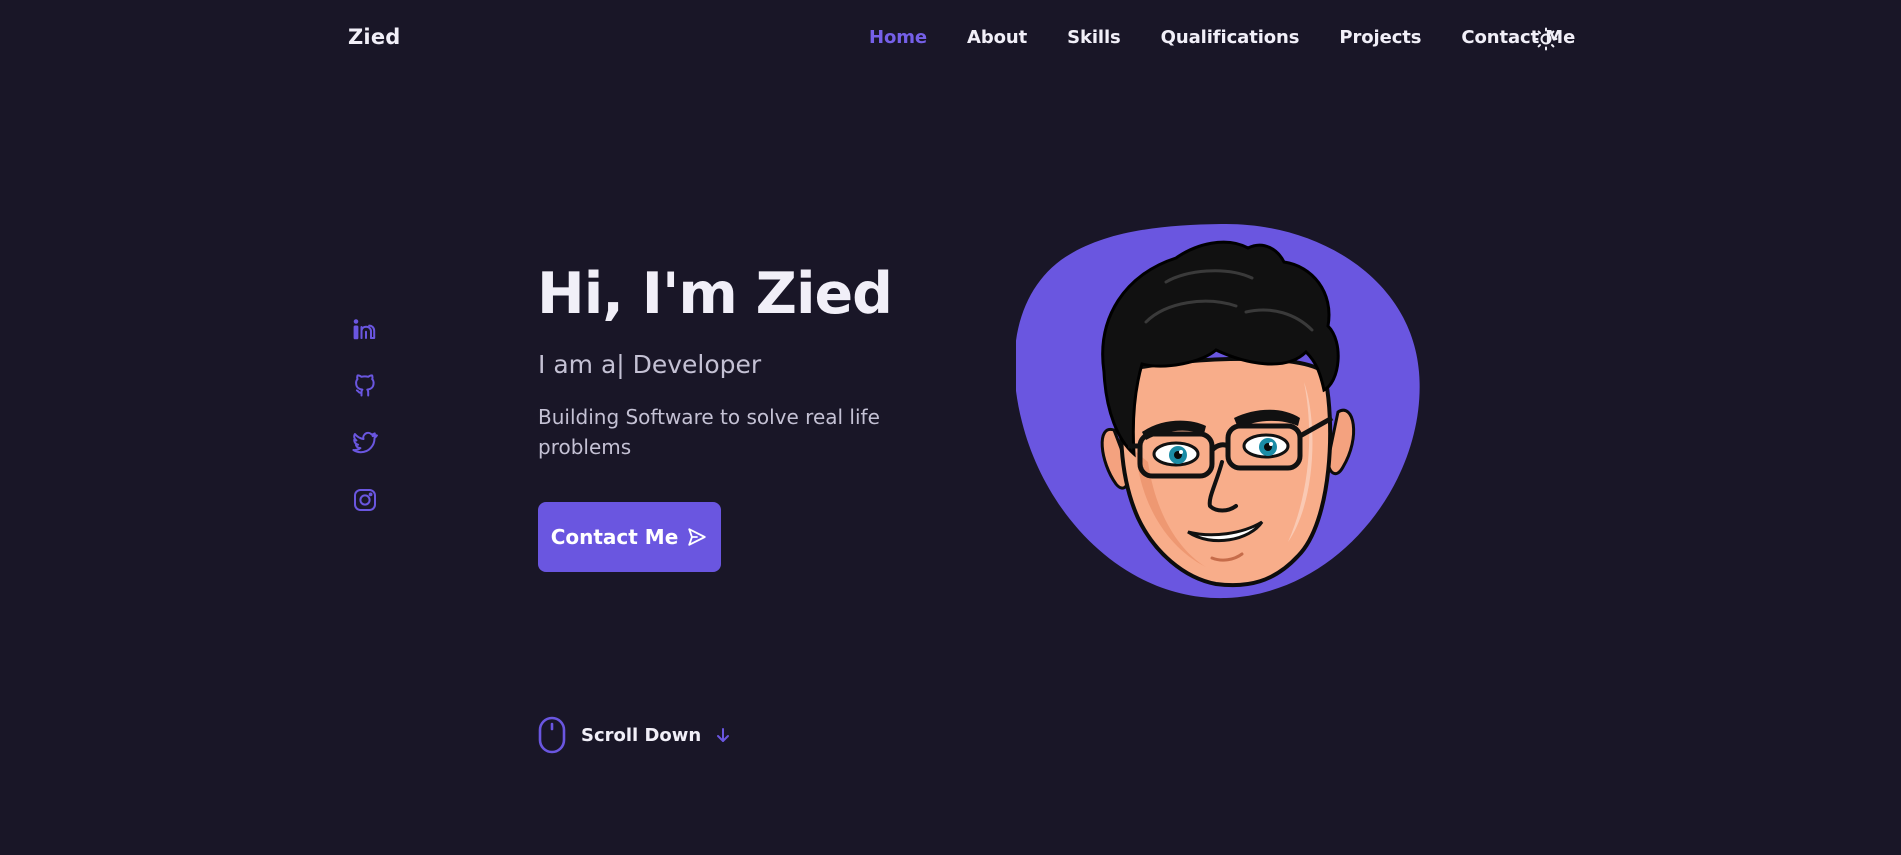  What do you see at coordinates (552, 735) in the screenshot?
I see `mouse-icon` at bounding box center [552, 735].